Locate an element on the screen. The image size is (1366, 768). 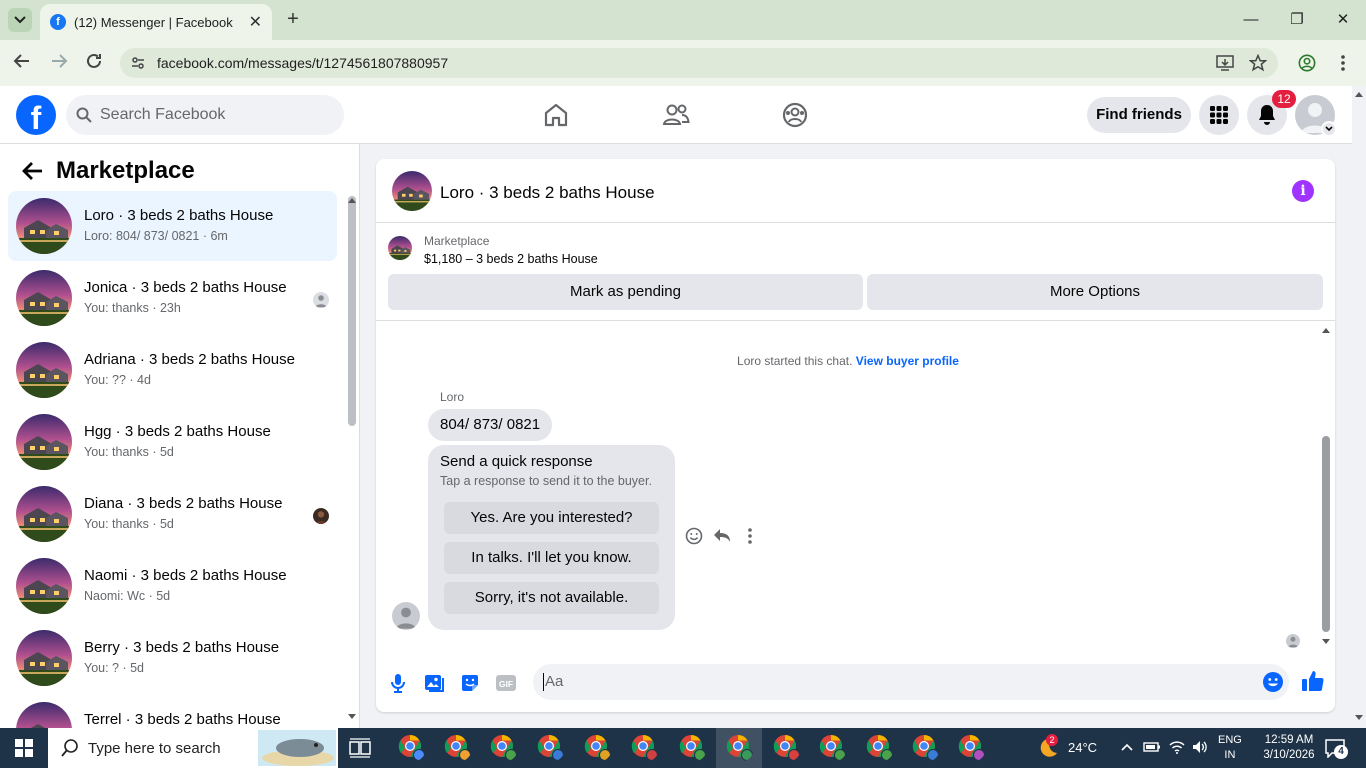
taskbar-search-placeholder: Type here to search is located at coordinates (154, 748).